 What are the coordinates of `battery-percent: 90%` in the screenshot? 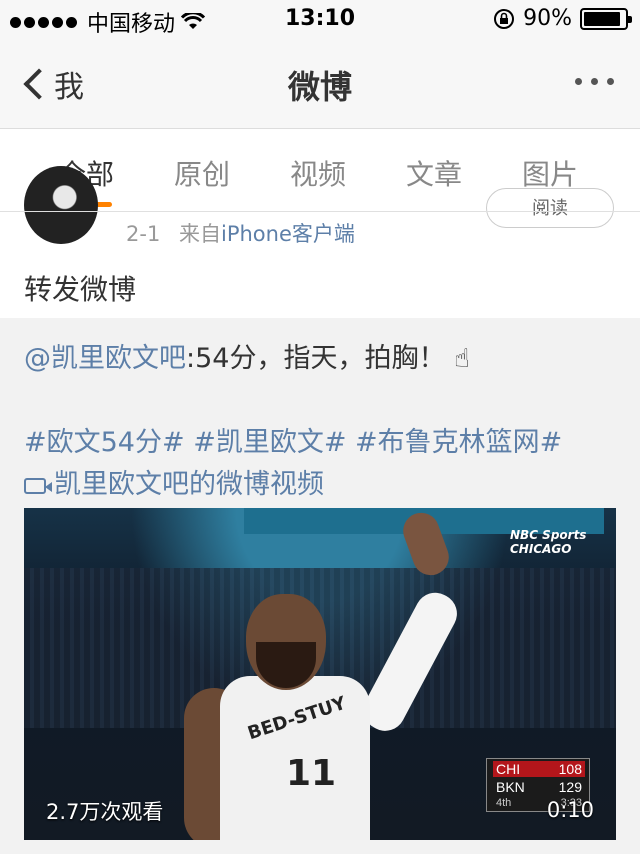 It's located at (547, 18).